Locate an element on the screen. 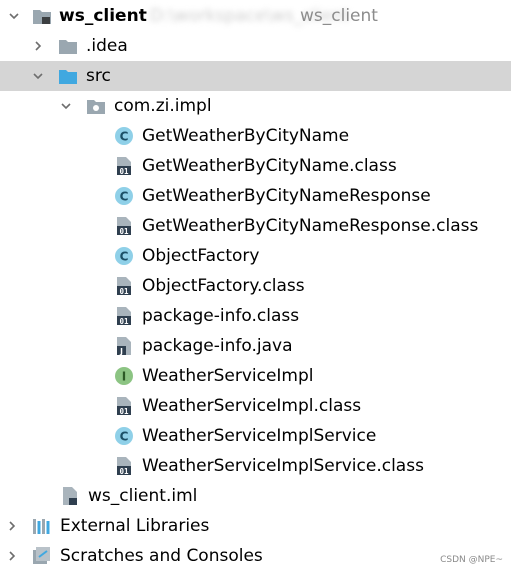 The width and height of the screenshot is (511, 573). folder-icon is located at coordinates (68, 47).